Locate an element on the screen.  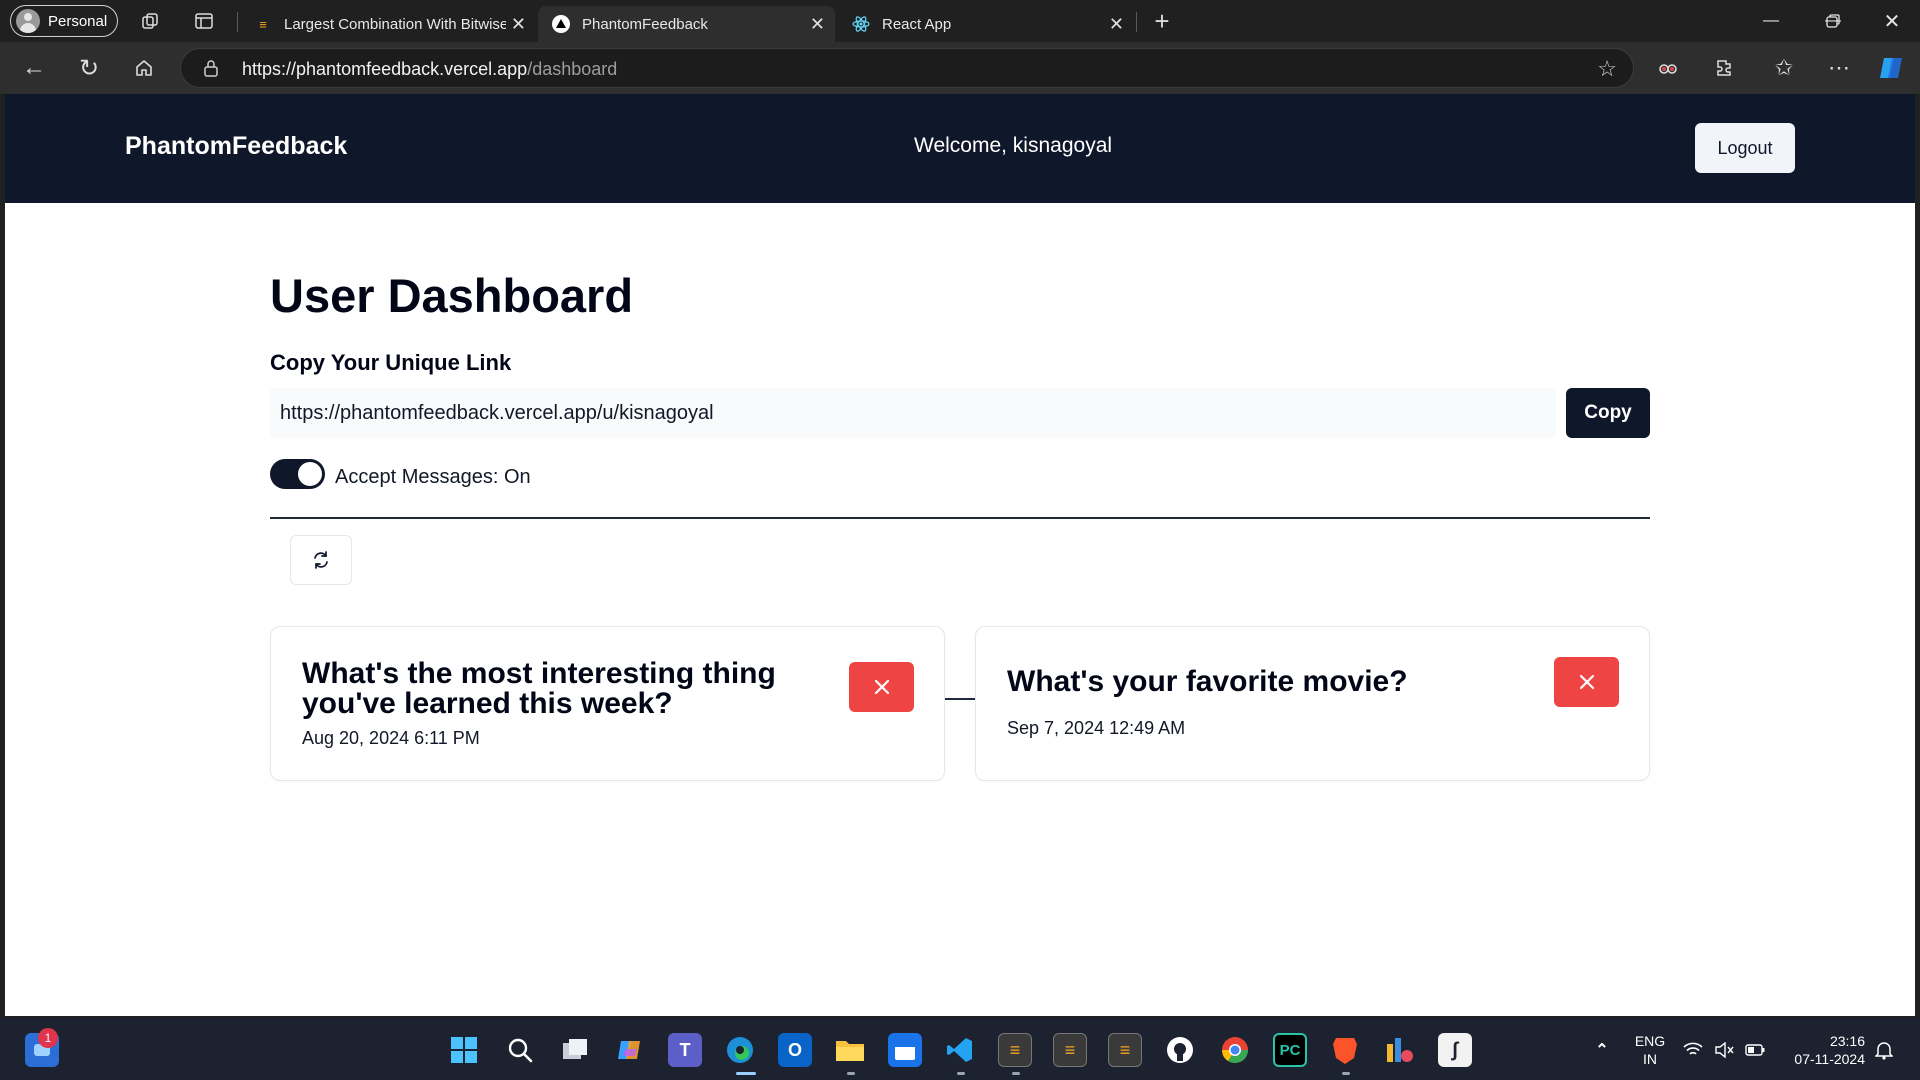
favorite-star-icon: ☆ is located at coordinates (1607, 69).